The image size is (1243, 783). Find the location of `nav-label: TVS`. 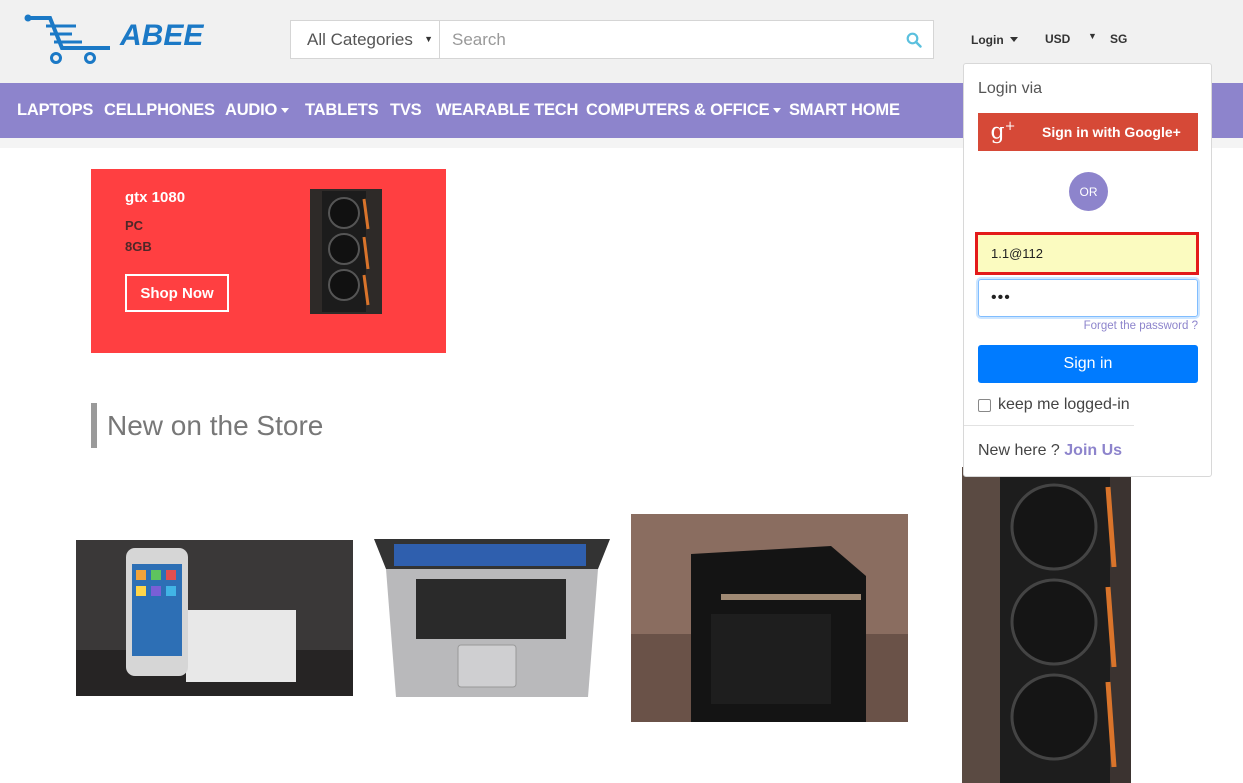

nav-label: TVS is located at coordinates (406, 110).